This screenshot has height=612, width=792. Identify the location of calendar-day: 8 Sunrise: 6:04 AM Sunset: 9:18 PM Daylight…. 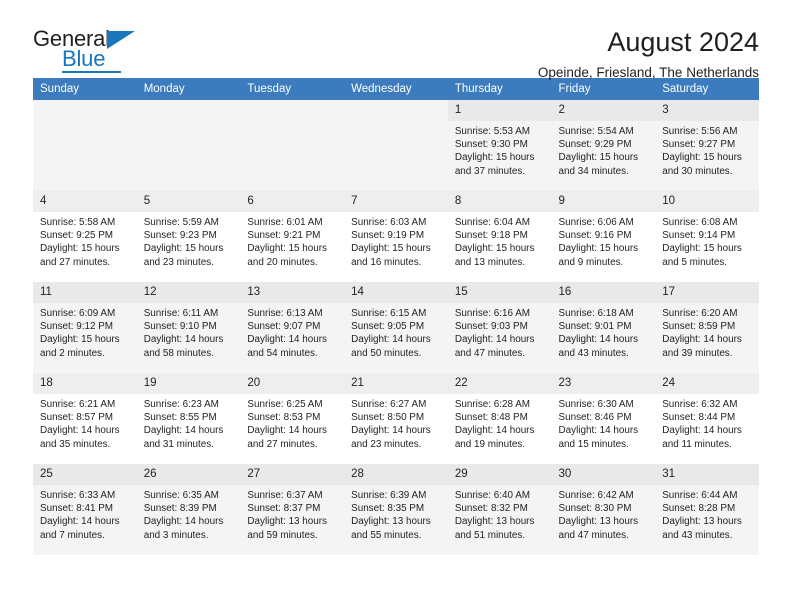
(499, 236).